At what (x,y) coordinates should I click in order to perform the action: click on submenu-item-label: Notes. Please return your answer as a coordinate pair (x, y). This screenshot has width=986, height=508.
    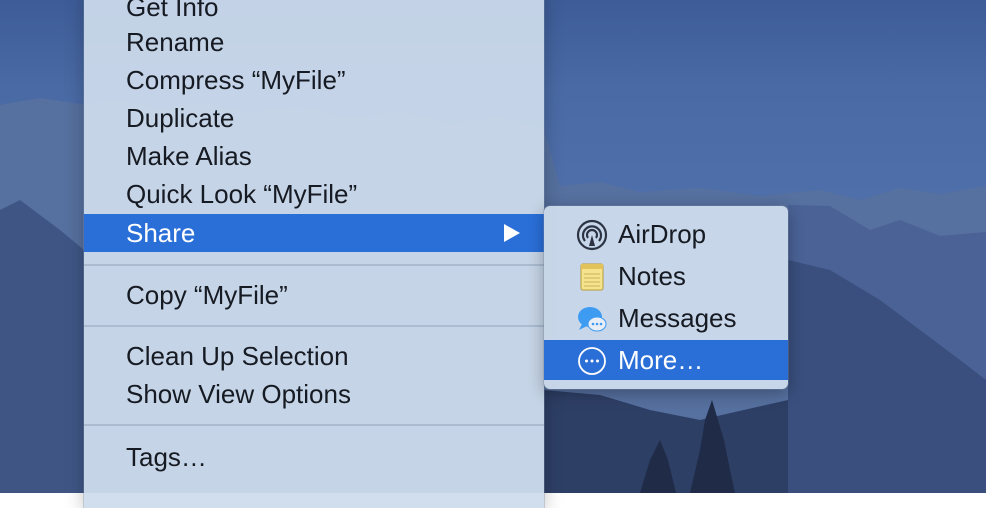
    Looking at the image, I should click on (652, 276).